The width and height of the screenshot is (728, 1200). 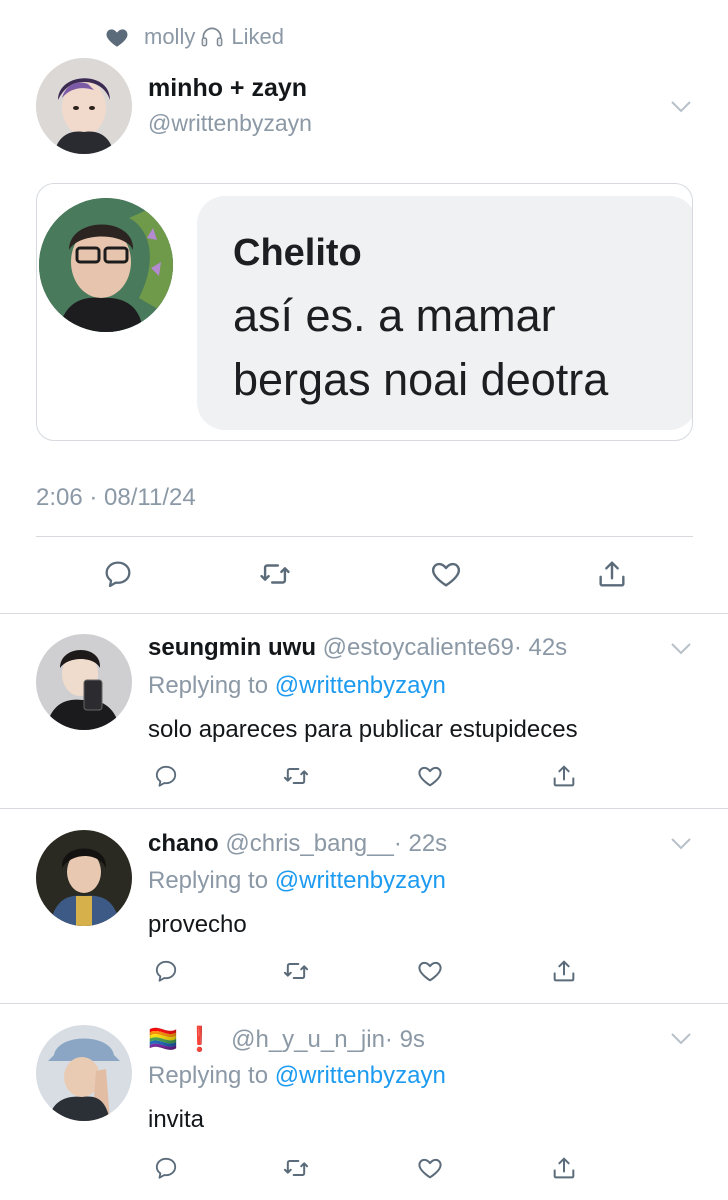 What do you see at coordinates (297, 253) in the screenshot?
I see `comment-author: Chelito` at bounding box center [297, 253].